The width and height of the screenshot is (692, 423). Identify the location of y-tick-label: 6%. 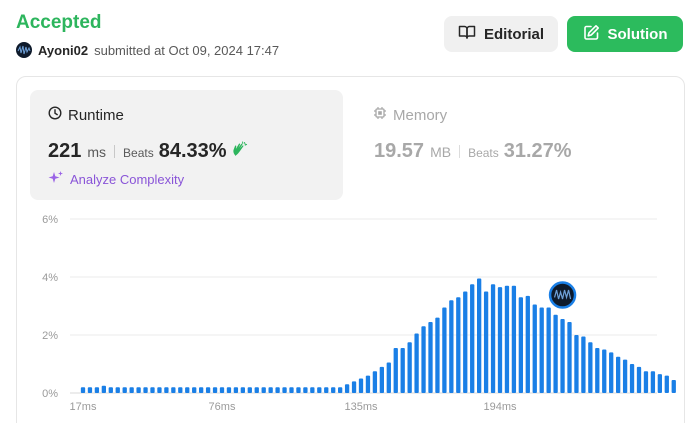
(50, 220).